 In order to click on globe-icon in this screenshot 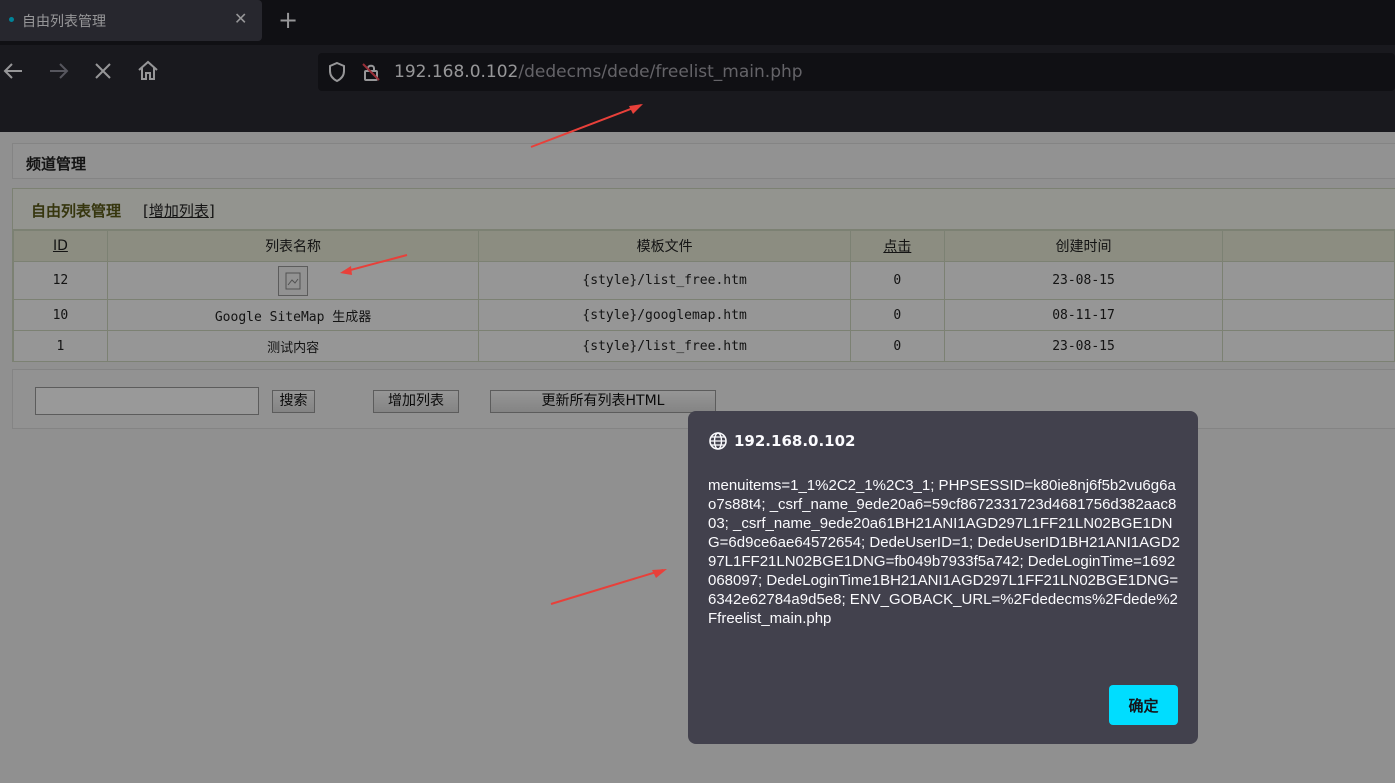, I will do `click(718, 441)`.